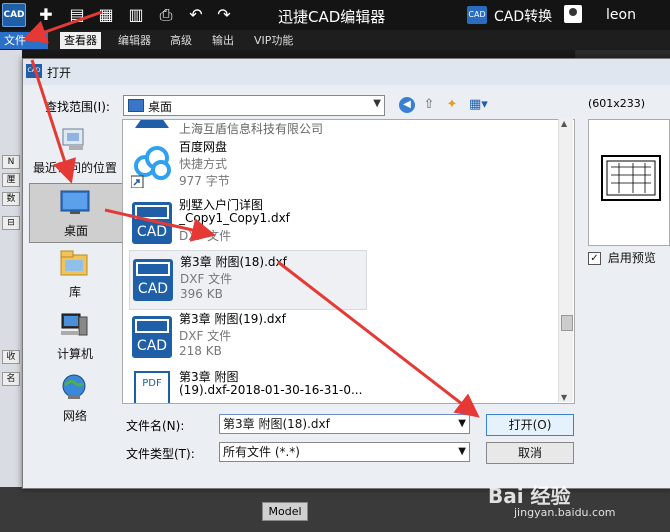 Image resolution: width=670 pixels, height=532 pixels. What do you see at coordinates (204, 181) in the screenshot?
I see `file-size: 977 字节` at bounding box center [204, 181].